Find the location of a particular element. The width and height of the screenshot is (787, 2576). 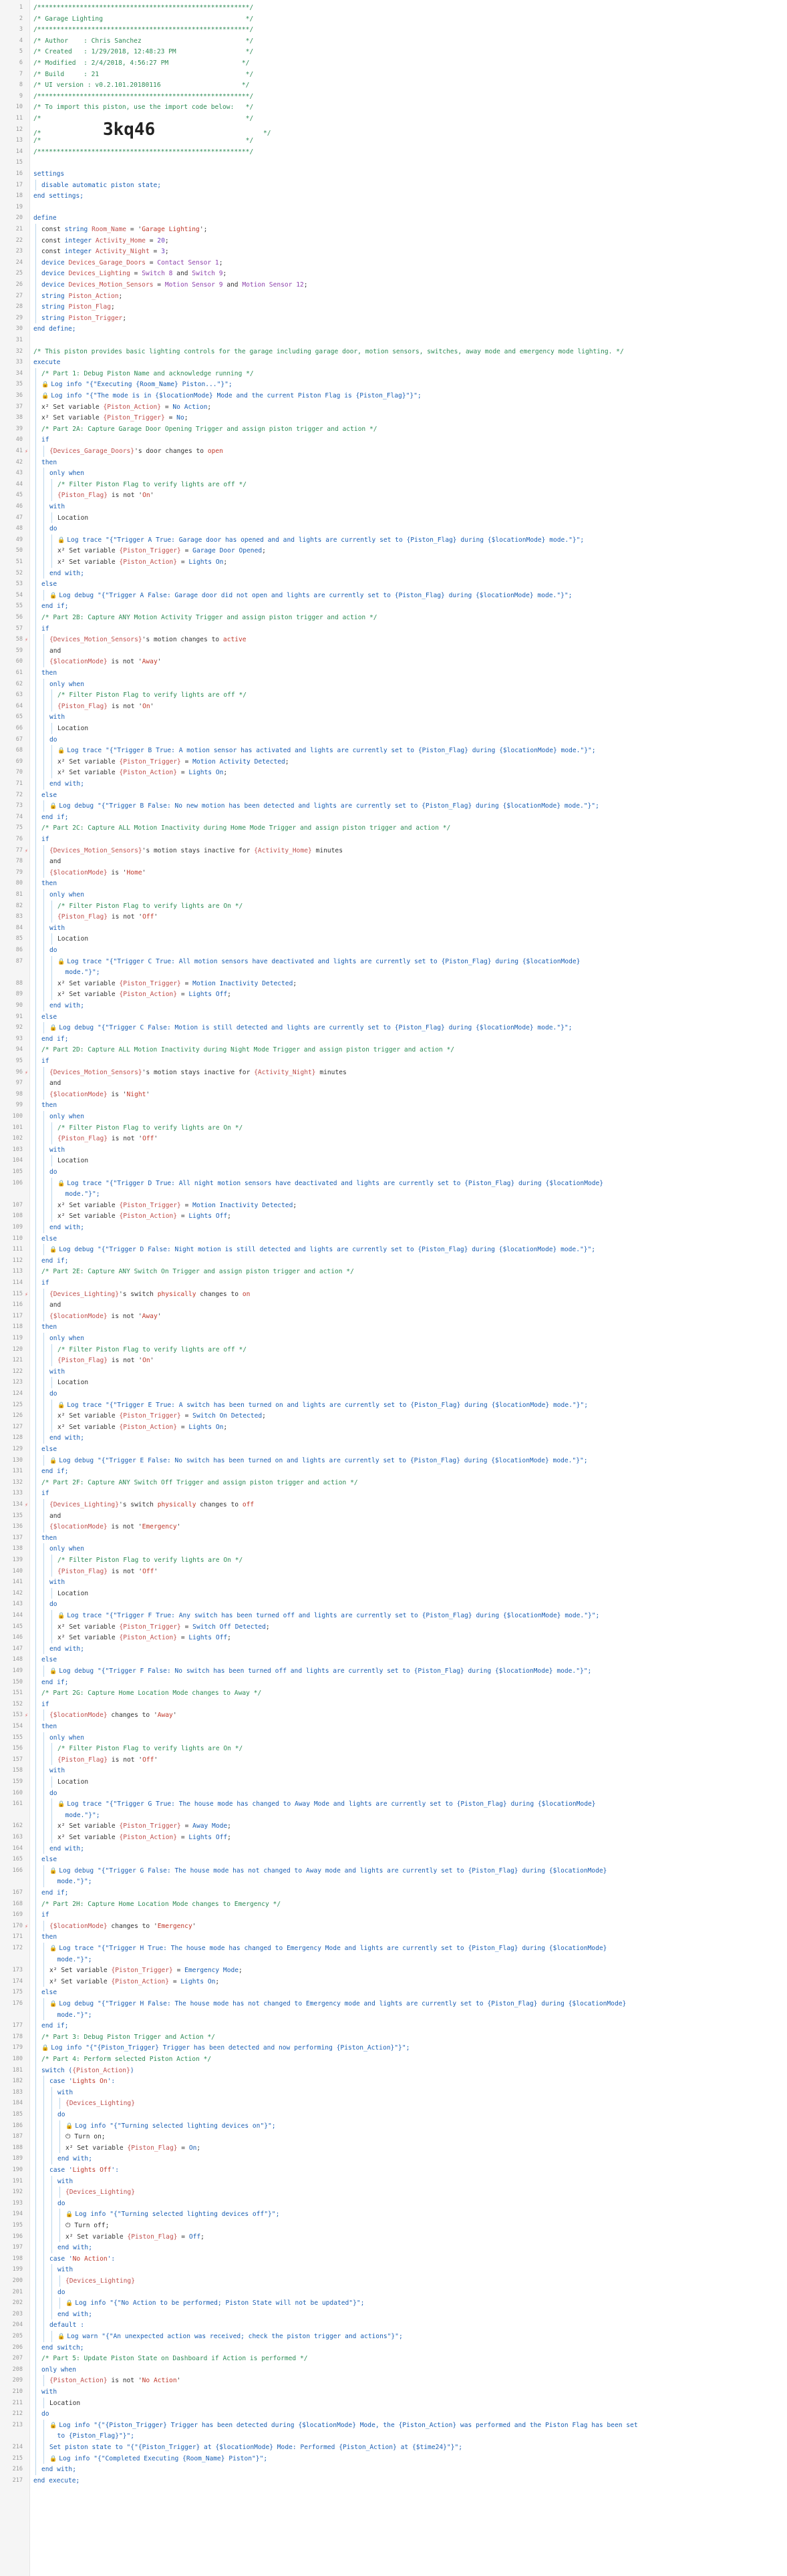

code-line: 61 then is located at coordinates (393, 673).